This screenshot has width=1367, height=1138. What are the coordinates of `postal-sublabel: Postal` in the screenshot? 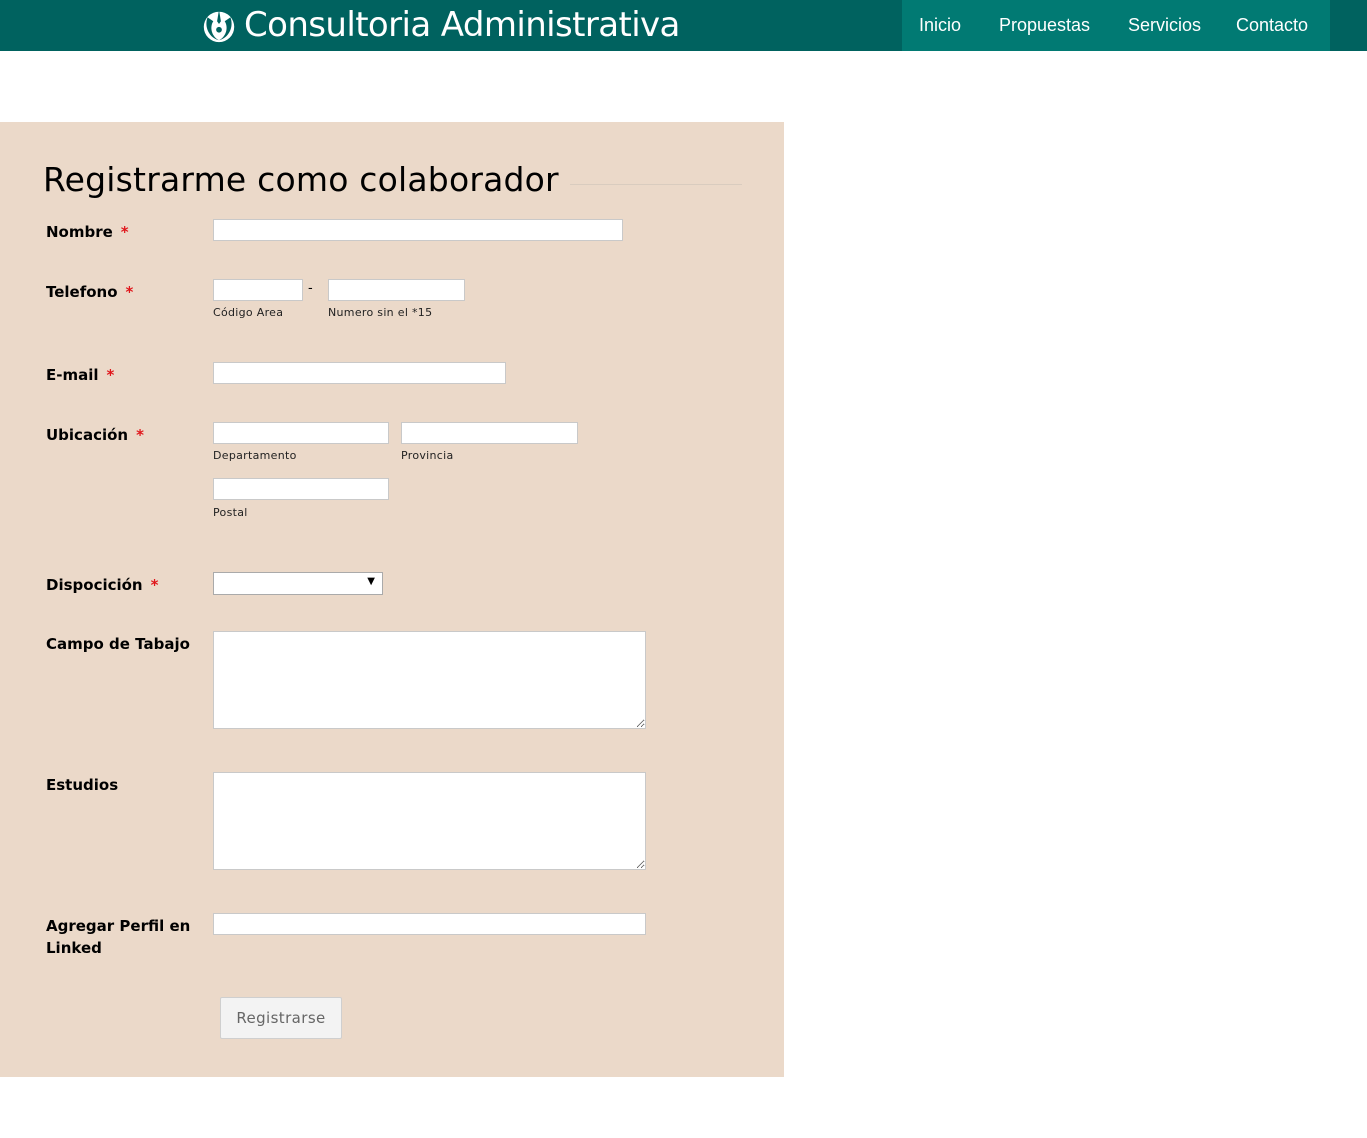 It's located at (230, 512).